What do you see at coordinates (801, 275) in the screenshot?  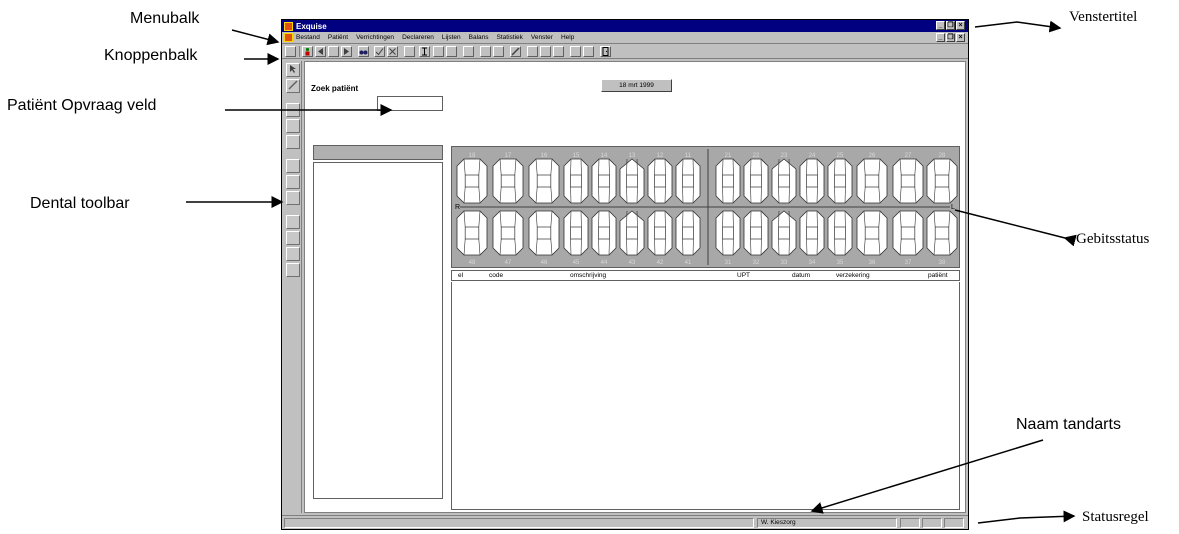 I see `column-datum: datum` at bounding box center [801, 275].